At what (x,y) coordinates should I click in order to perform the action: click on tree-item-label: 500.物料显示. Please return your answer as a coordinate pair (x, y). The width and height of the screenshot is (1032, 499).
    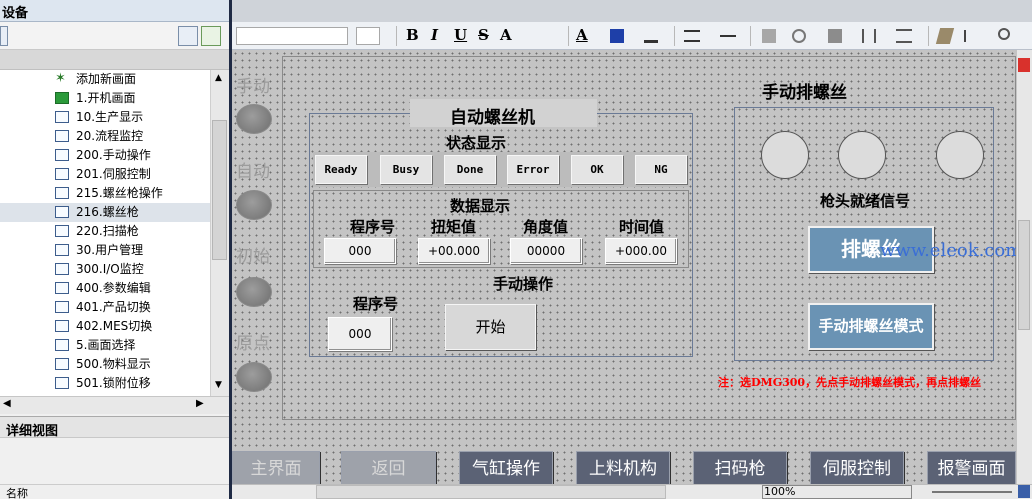
    Looking at the image, I should click on (113, 364).